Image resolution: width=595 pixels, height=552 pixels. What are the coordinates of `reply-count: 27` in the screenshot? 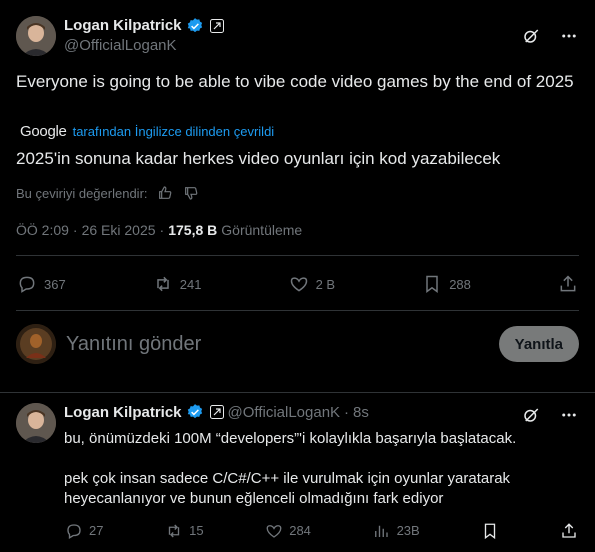 It's located at (96, 530).